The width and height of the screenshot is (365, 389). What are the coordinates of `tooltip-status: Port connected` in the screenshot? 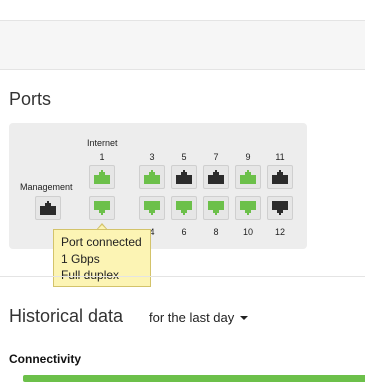 It's located at (101, 242).